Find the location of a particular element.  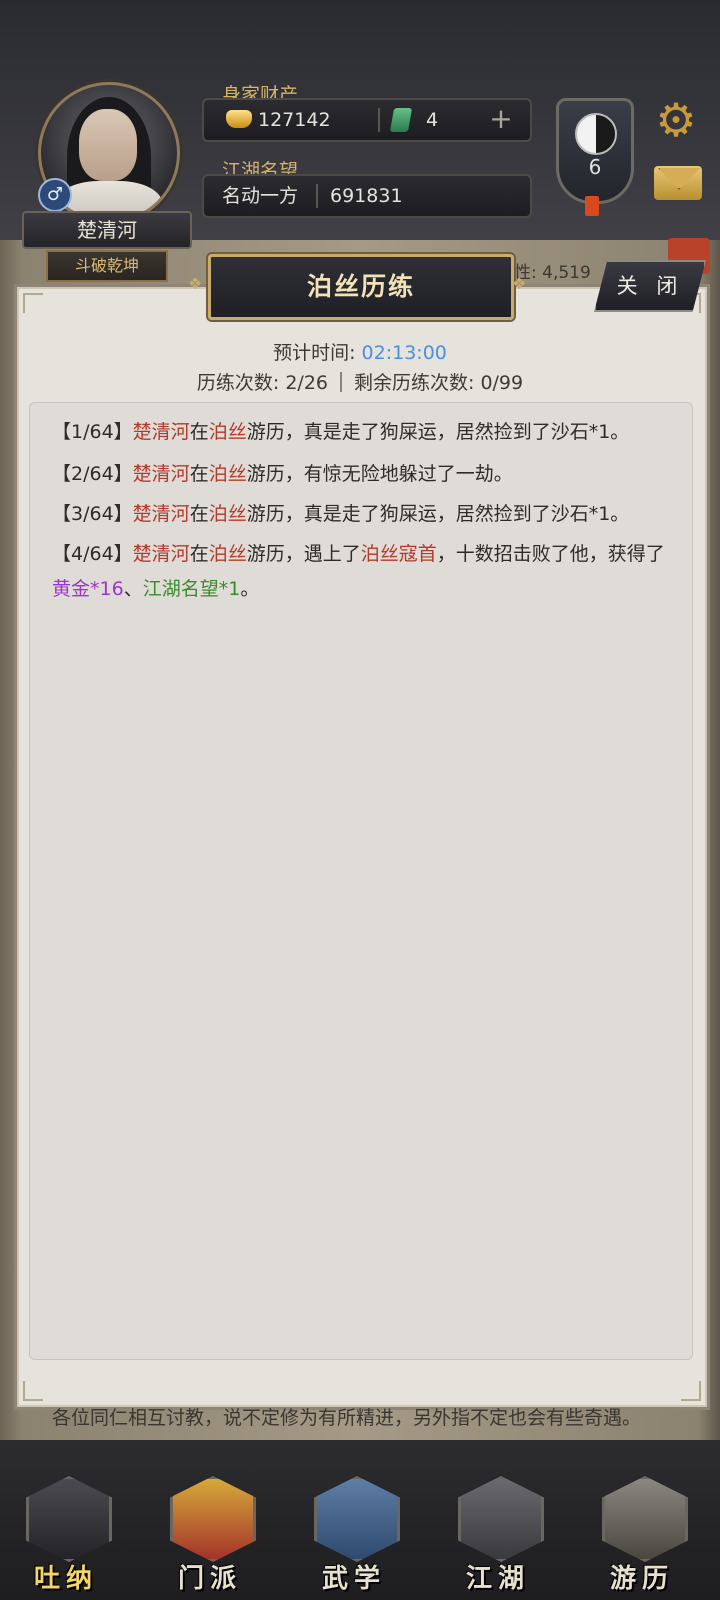

jade-icon is located at coordinates (401, 120).